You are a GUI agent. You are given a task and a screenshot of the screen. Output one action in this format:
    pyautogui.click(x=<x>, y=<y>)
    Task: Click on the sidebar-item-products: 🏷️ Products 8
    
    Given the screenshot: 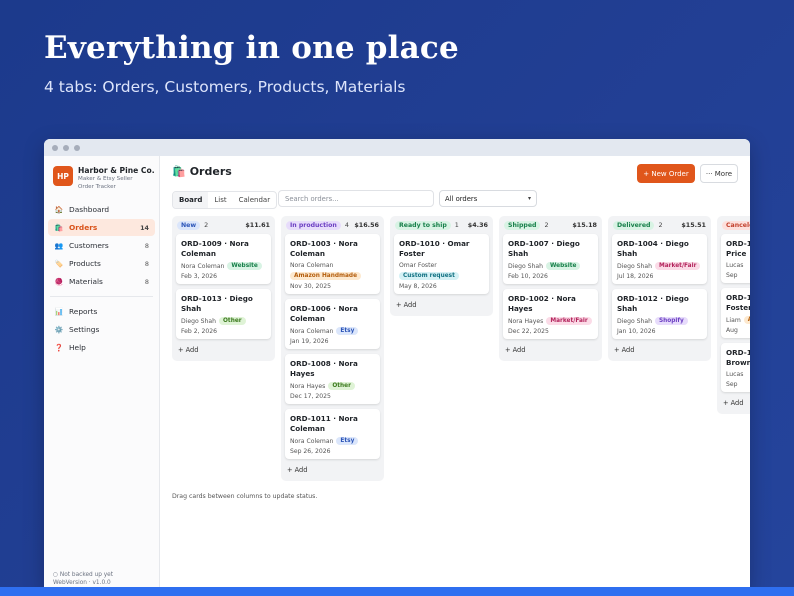 What is the action you would take?
    pyautogui.click(x=101, y=263)
    